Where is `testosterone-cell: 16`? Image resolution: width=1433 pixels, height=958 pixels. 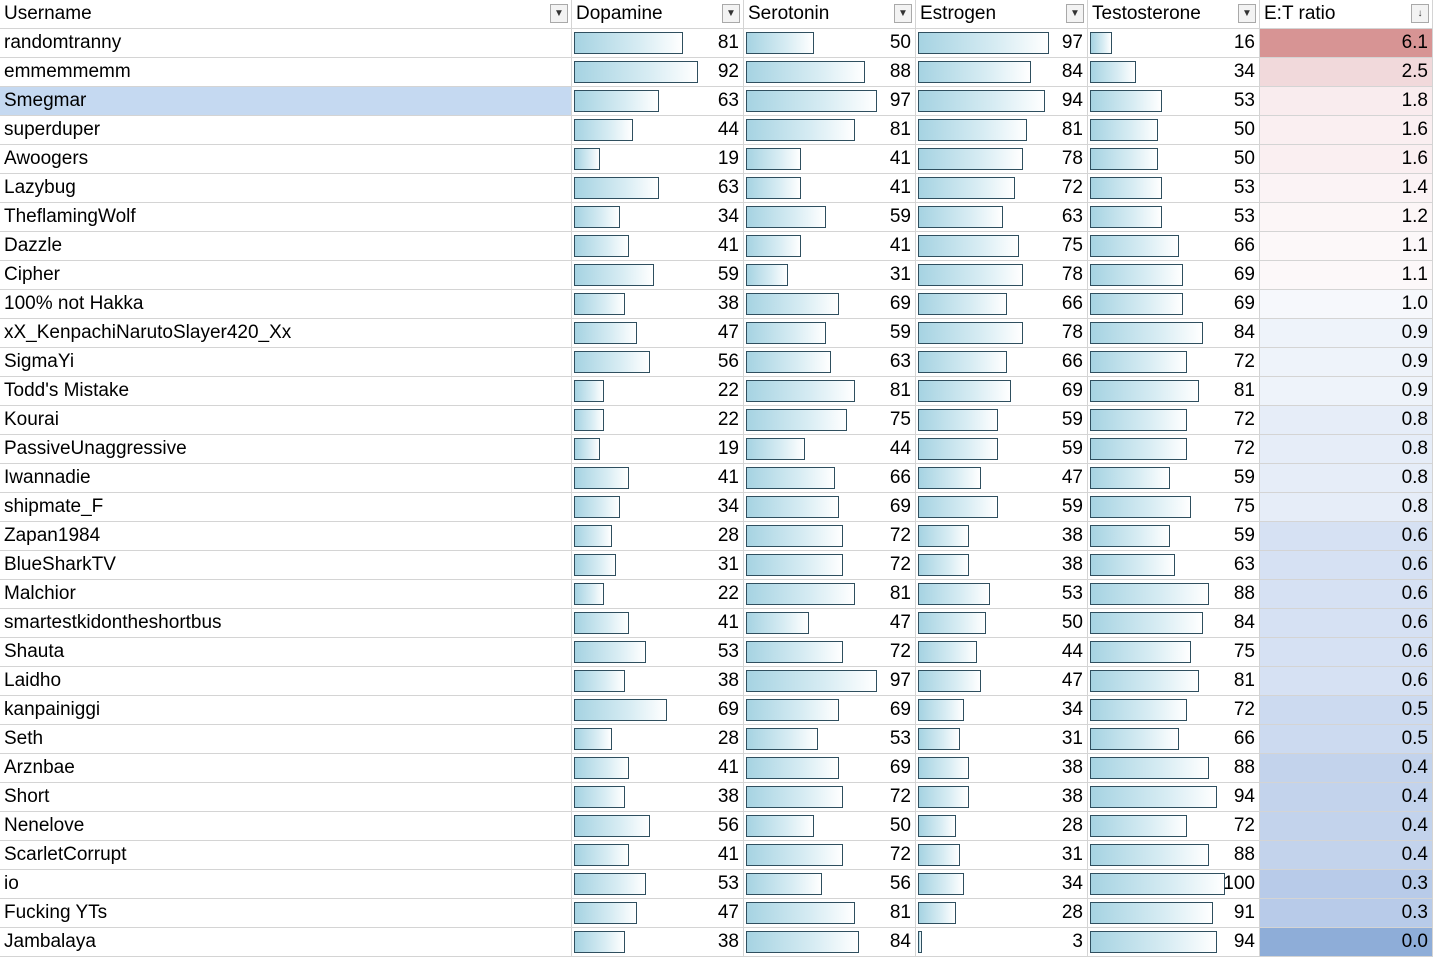
testosterone-cell: 16 is located at coordinates (1174, 43).